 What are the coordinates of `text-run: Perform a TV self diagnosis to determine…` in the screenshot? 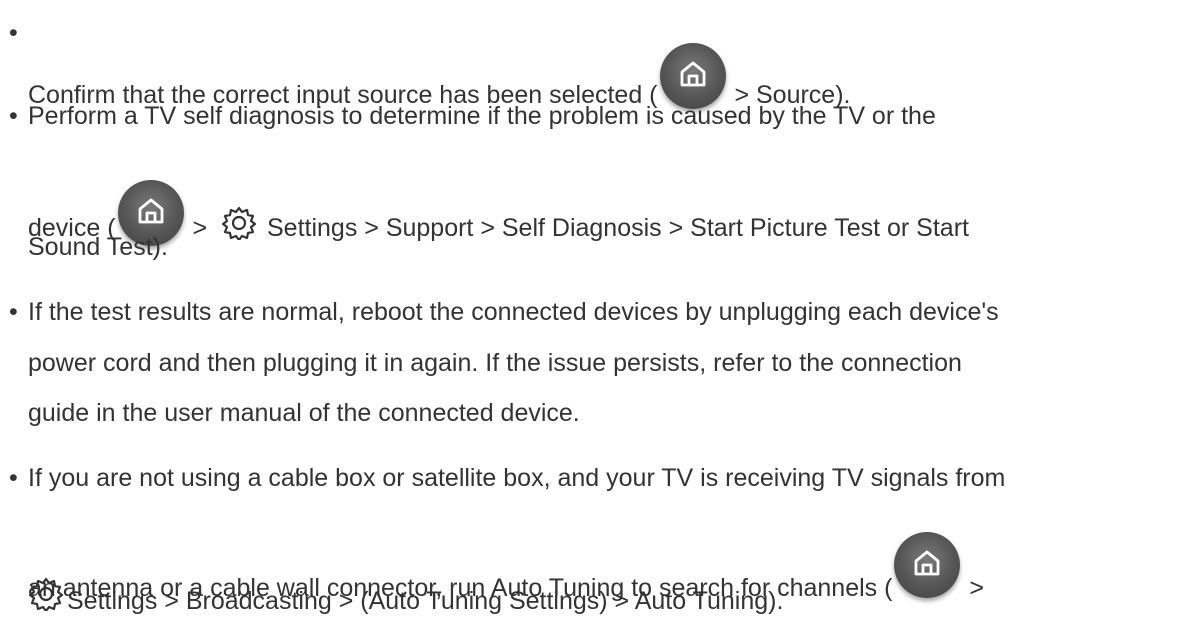 It's located at (482, 116).